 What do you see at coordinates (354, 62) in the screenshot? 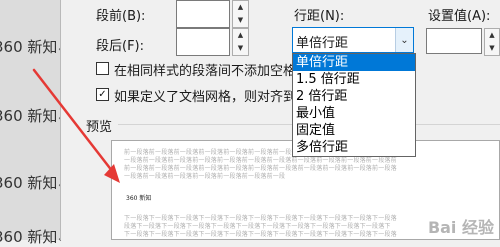
I see `dropdown-option-single: 单倍行距` at bounding box center [354, 62].